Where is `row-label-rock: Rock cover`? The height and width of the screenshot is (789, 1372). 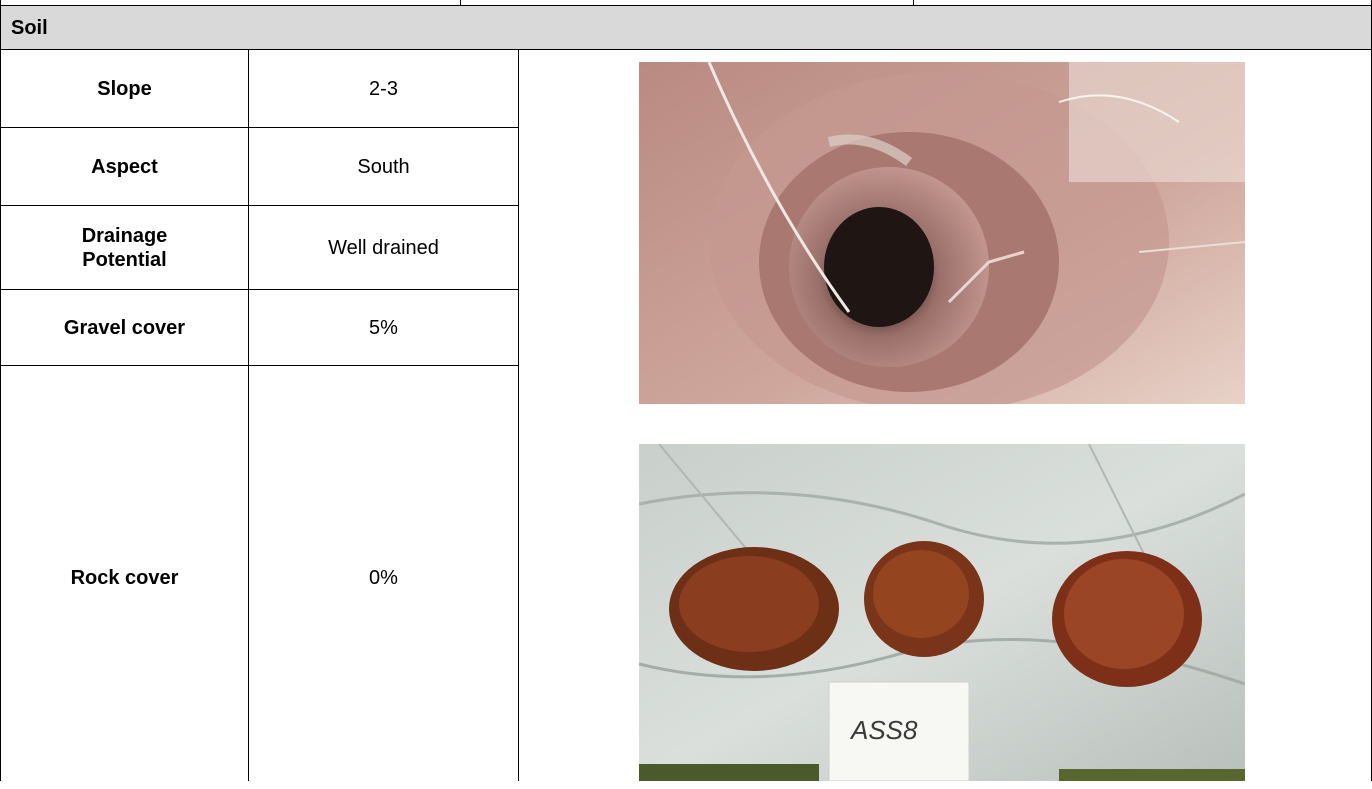 row-label-rock: Rock cover is located at coordinates (124, 577).